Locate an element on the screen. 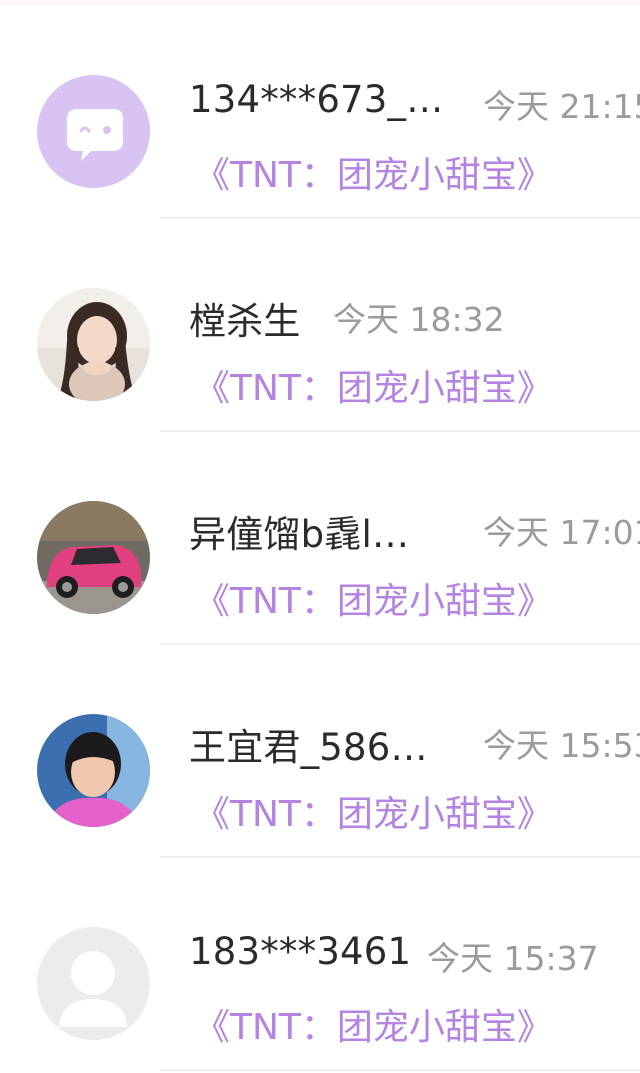 The height and width of the screenshot is (1073, 640). timestamp: 今天 18:32 is located at coordinates (419, 319).